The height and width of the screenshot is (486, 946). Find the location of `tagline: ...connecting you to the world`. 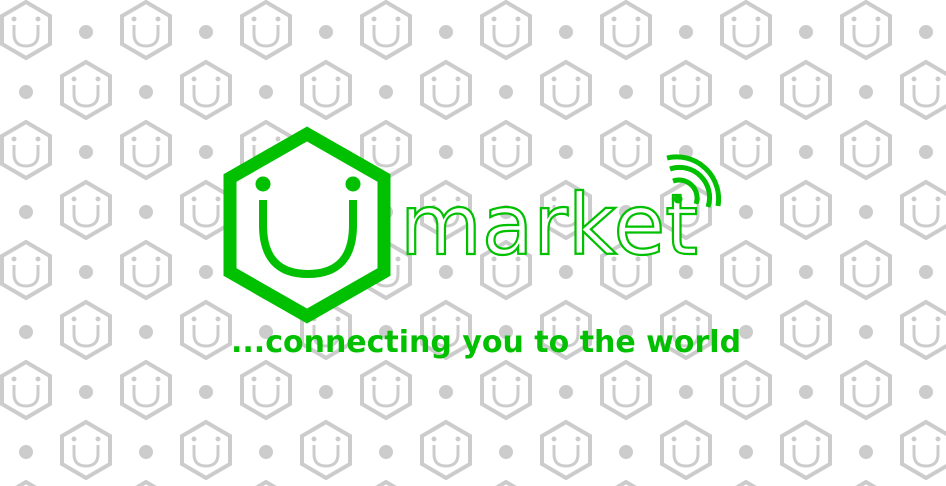

tagline: ...connecting you to the world is located at coordinates (486, 342).